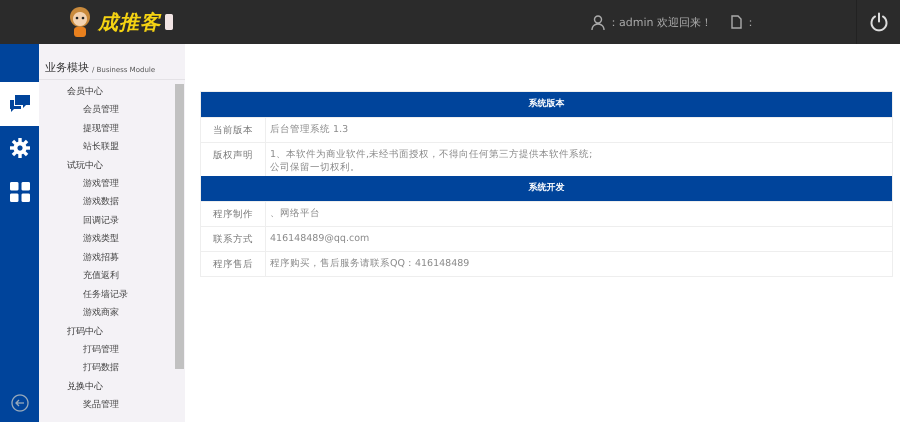 The image size is (900, 422). What do you see at coordinates (107, 129) in the screenshot?
I see `menu-item: 提现管理` at bounding box center [107, 129].